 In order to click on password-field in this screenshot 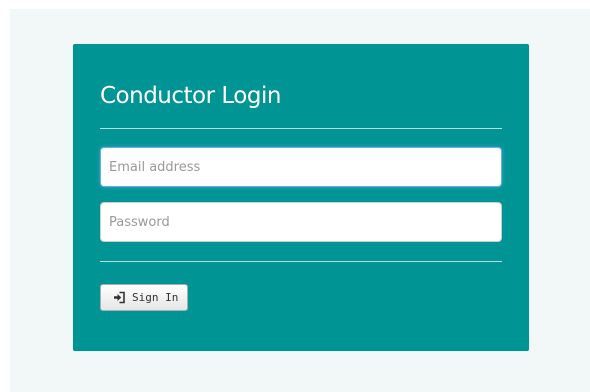, I will do `click(301, 222)`.